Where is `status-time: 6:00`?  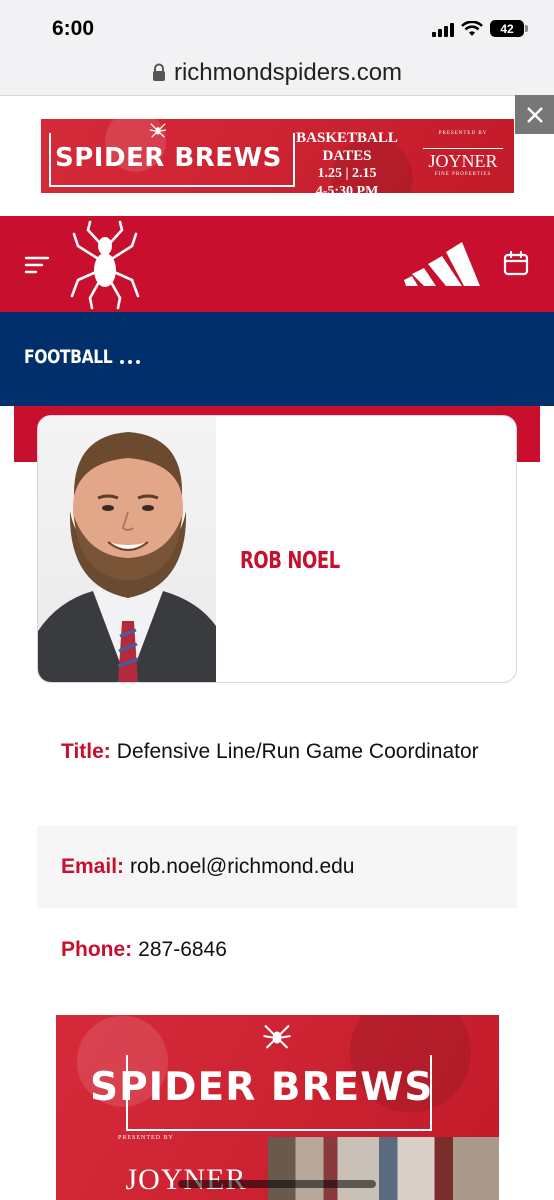 status-time: 6:00 is located at coordinates (73, 28).